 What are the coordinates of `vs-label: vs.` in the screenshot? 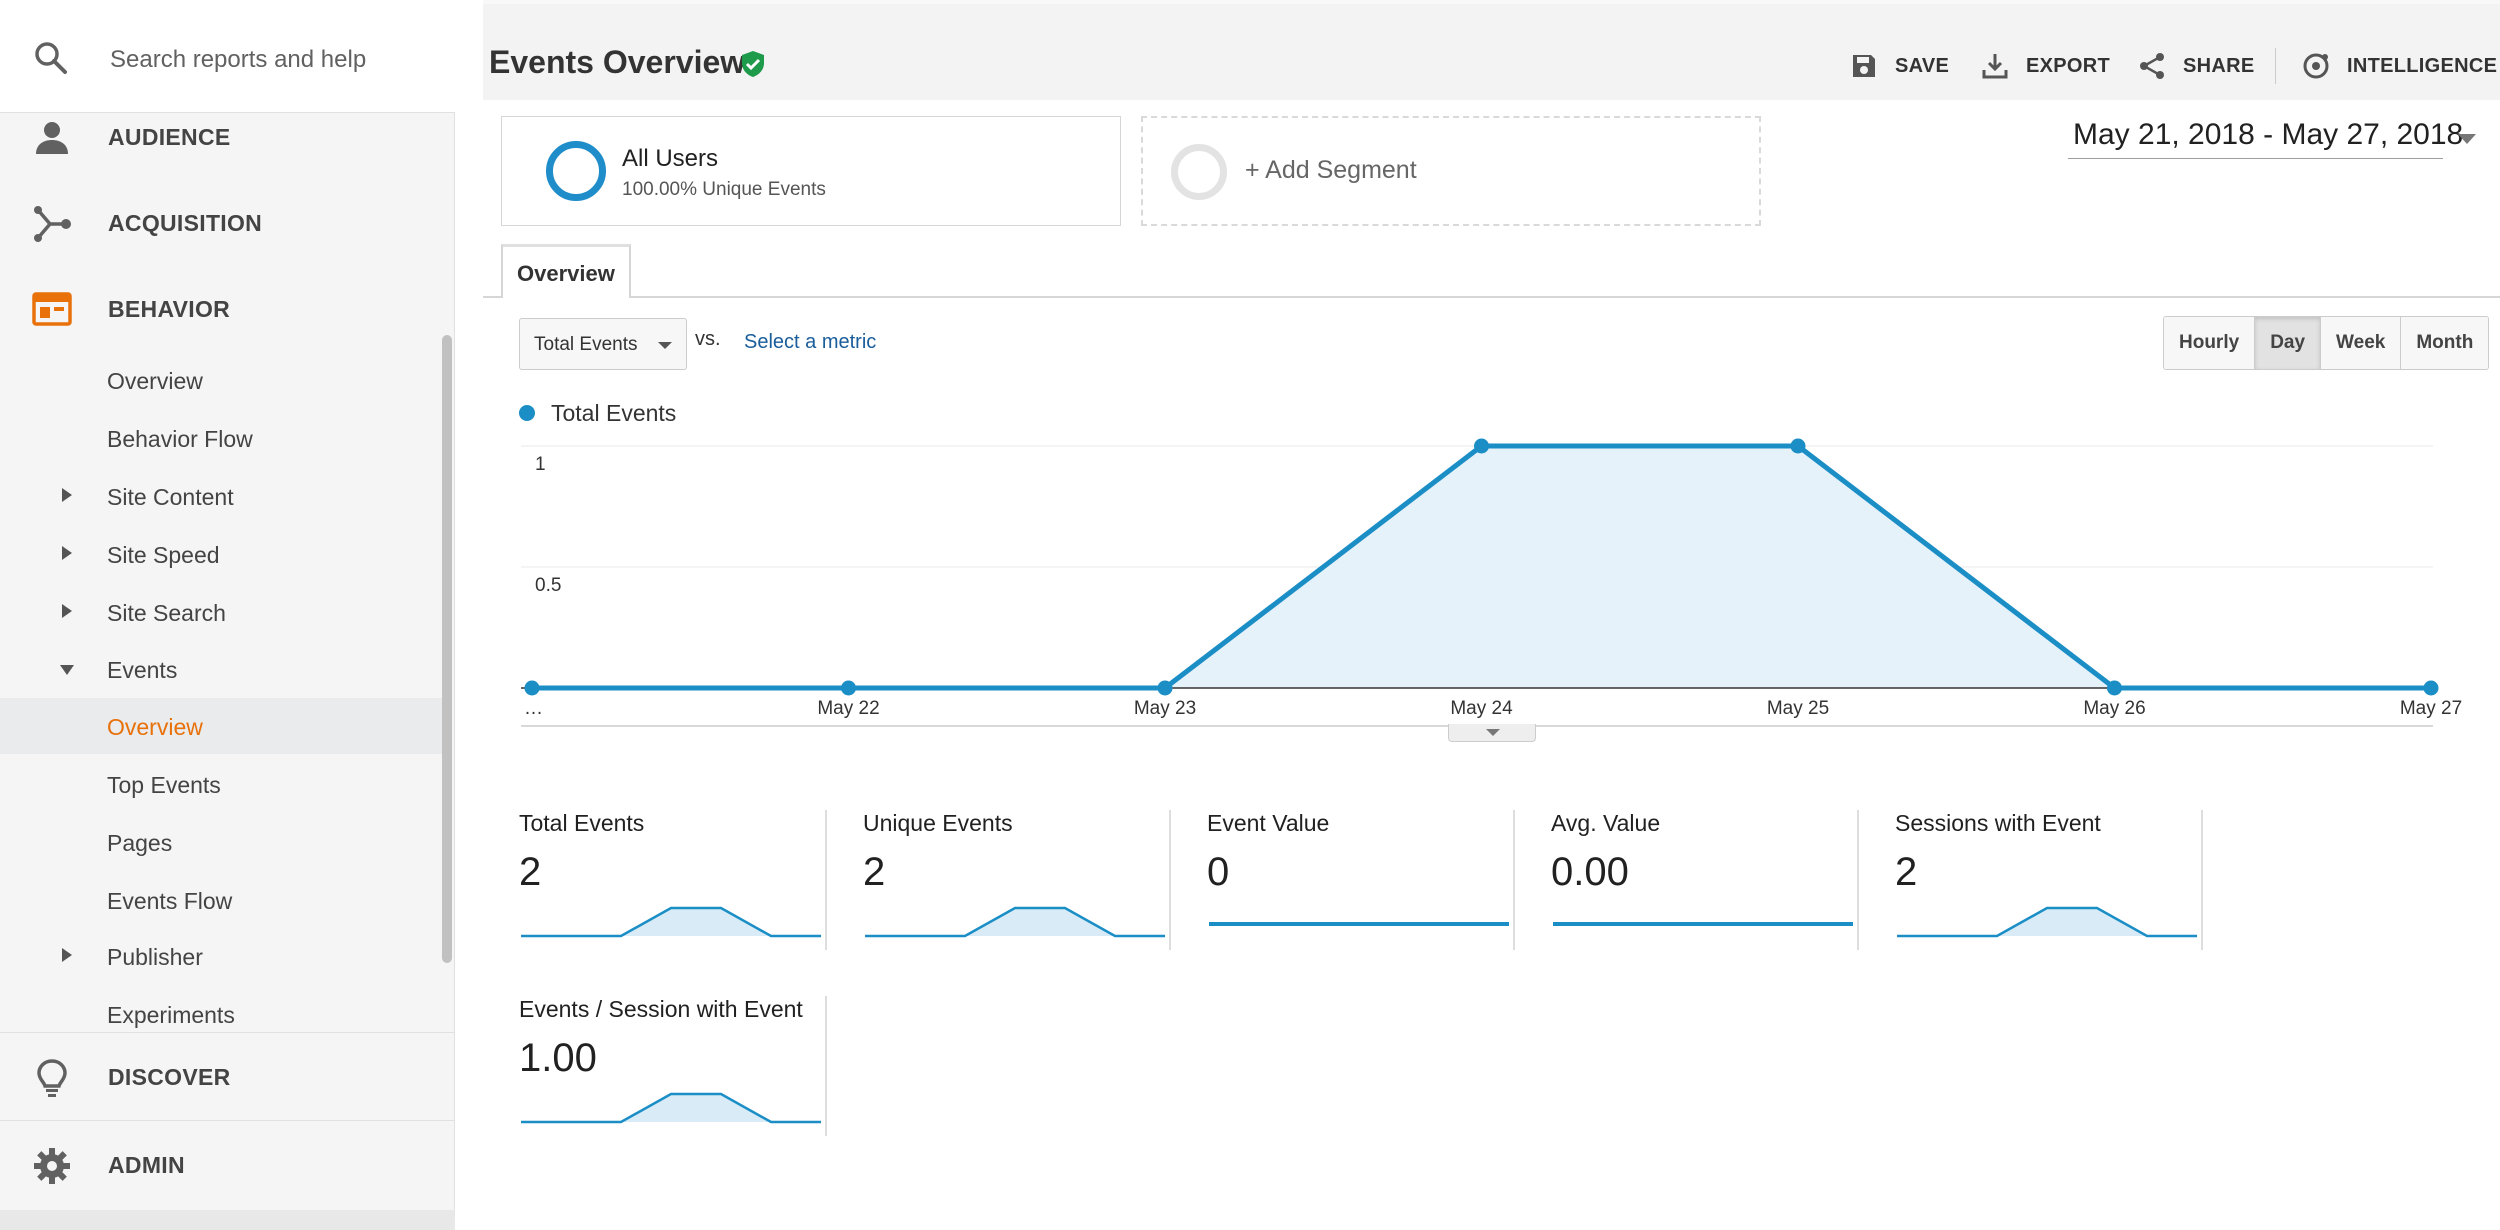 It's located at (708, 339).